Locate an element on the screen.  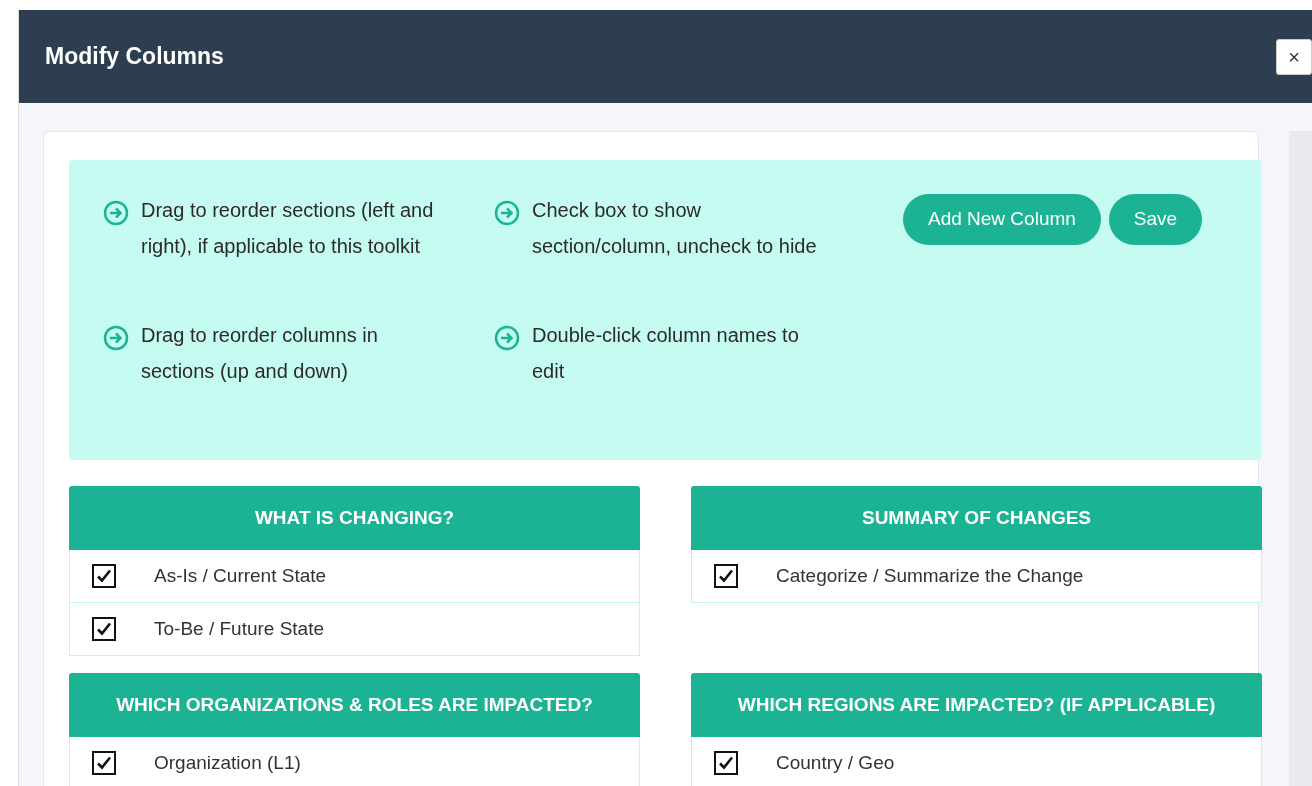
section-header: WHICH ORGANIZATIONS & ROLES ARE IMPACTED? is located at coordinates (354, 705).